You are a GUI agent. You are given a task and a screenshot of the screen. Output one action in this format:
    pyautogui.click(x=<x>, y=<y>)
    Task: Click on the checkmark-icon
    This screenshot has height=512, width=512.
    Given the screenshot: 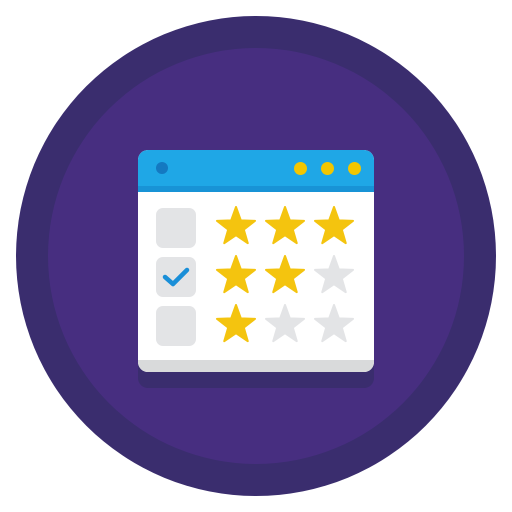 What is the action you would take?
    pyautogui.click(x=176, y=277)
    